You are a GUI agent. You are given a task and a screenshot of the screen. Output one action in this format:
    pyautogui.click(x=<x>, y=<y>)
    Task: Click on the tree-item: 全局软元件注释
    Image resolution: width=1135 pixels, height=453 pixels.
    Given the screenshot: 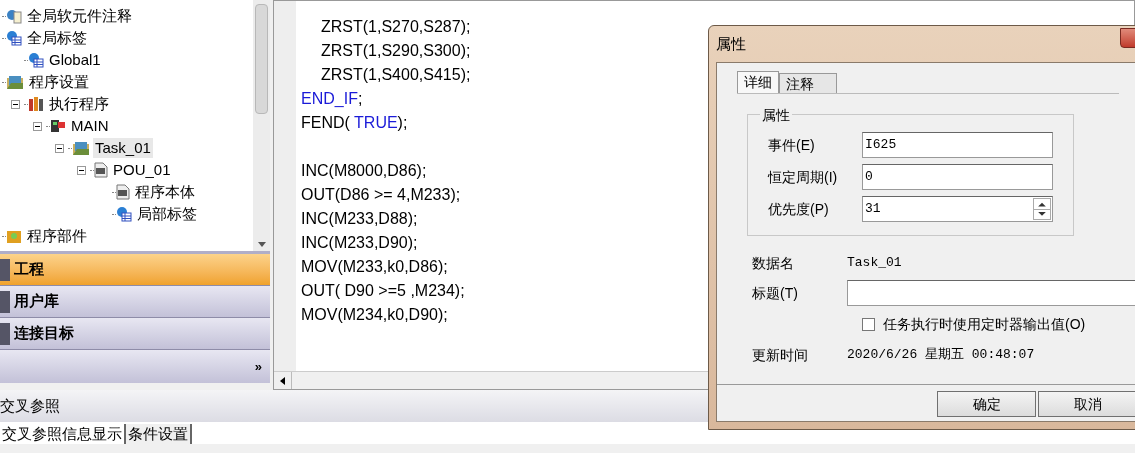 What is the action you would take?
    pyautogui.click(x=79, y=16)
    